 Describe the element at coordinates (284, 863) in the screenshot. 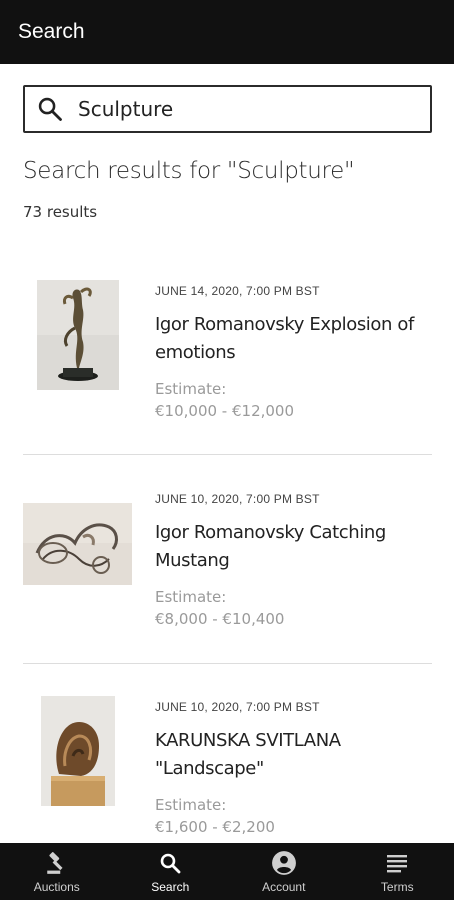

I see `account-icon` at that location.